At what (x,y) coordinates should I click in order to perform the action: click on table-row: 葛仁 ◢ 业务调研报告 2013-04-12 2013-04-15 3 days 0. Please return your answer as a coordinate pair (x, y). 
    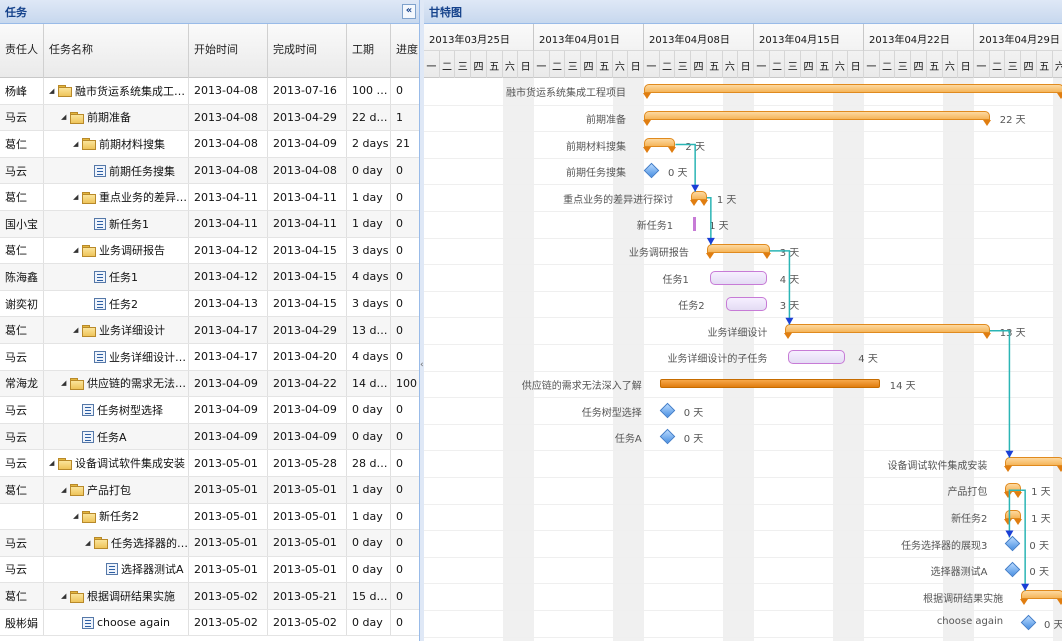
    Looking at the image, I should click on (209, 251).